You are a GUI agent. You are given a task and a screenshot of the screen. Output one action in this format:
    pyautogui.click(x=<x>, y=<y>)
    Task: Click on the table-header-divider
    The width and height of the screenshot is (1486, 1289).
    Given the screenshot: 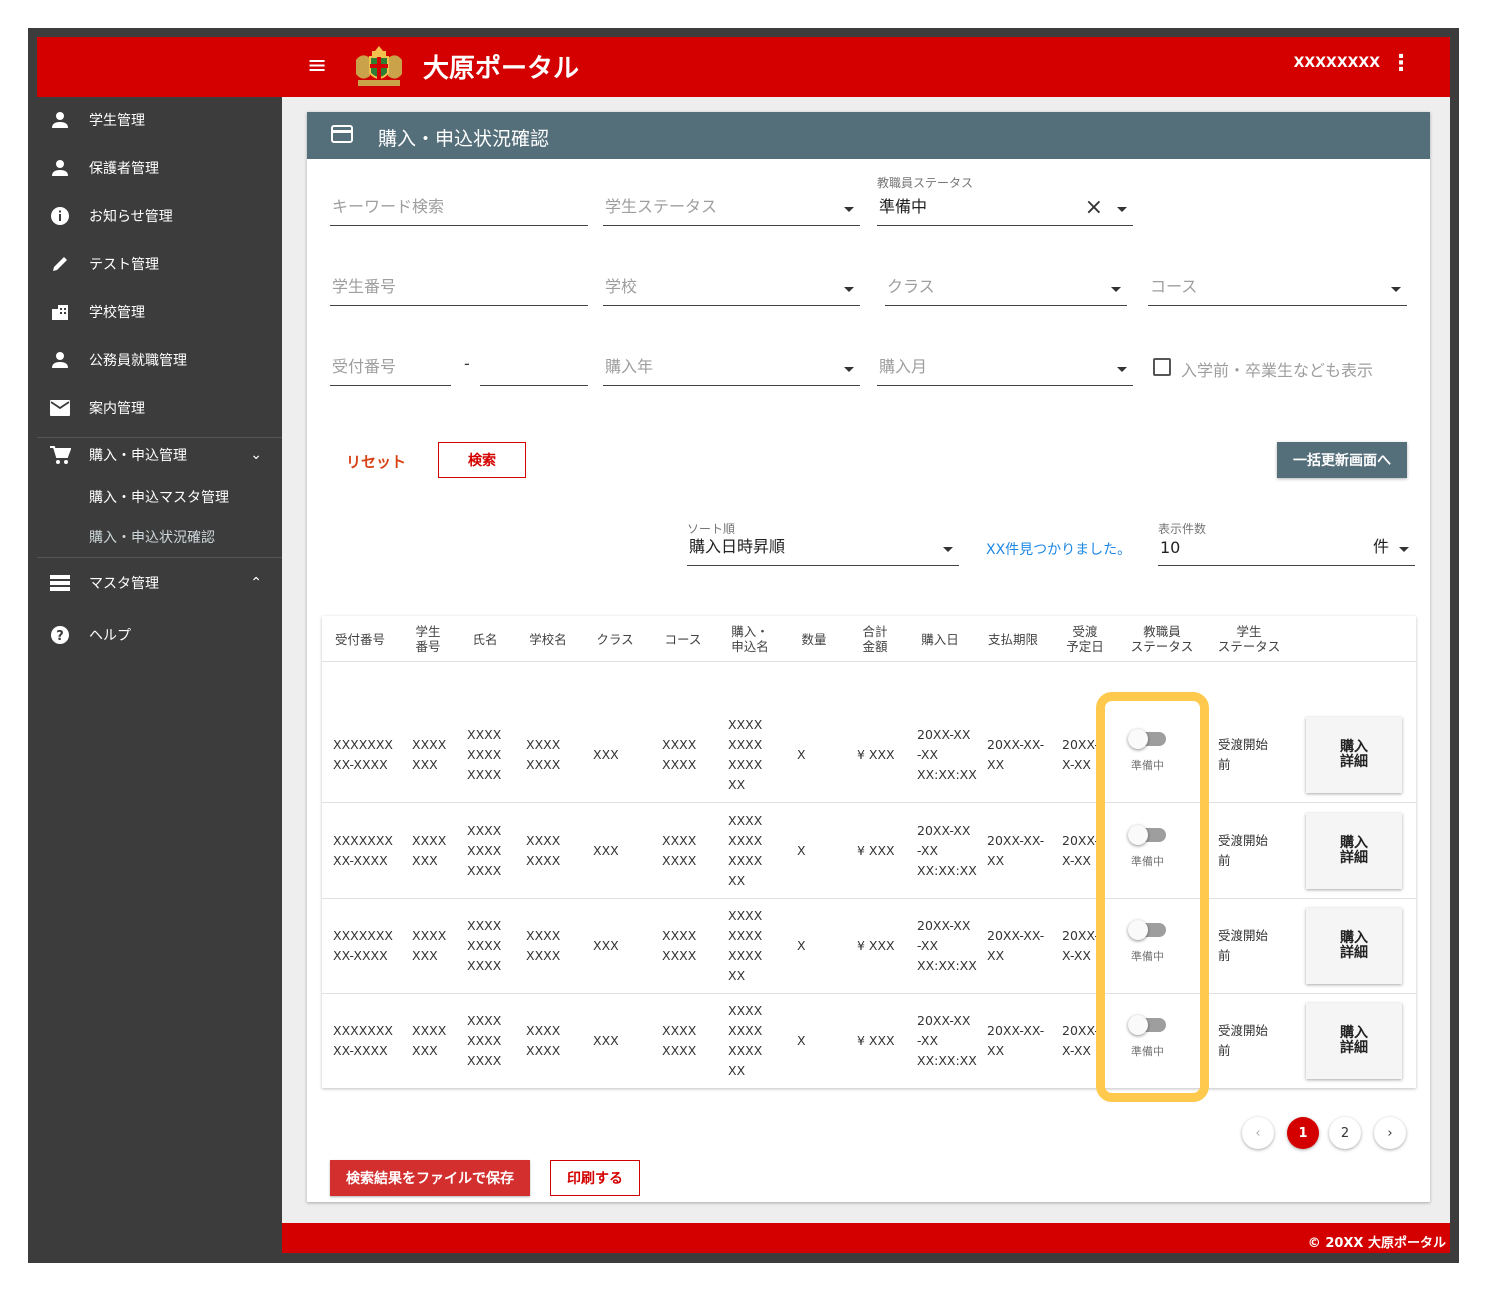 What is the action you would take?
    pyautogui.click(x=869, y=661)
    